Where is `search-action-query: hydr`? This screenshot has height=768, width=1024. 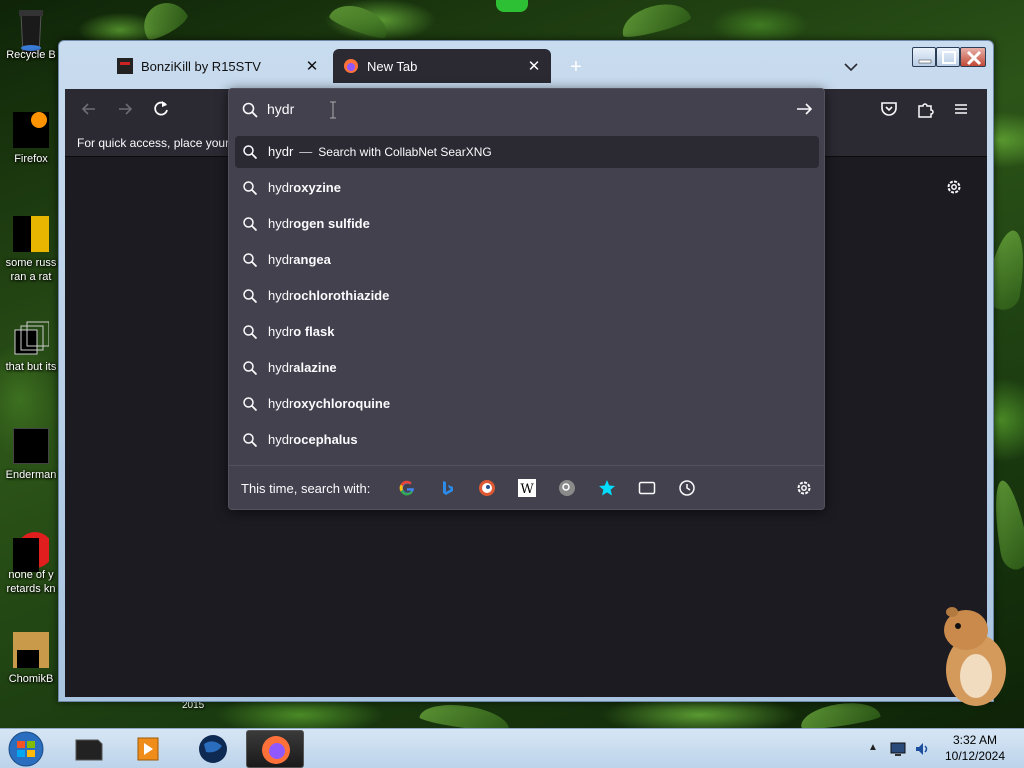
search-action-query: hydr is located at coordinates (281, 151).